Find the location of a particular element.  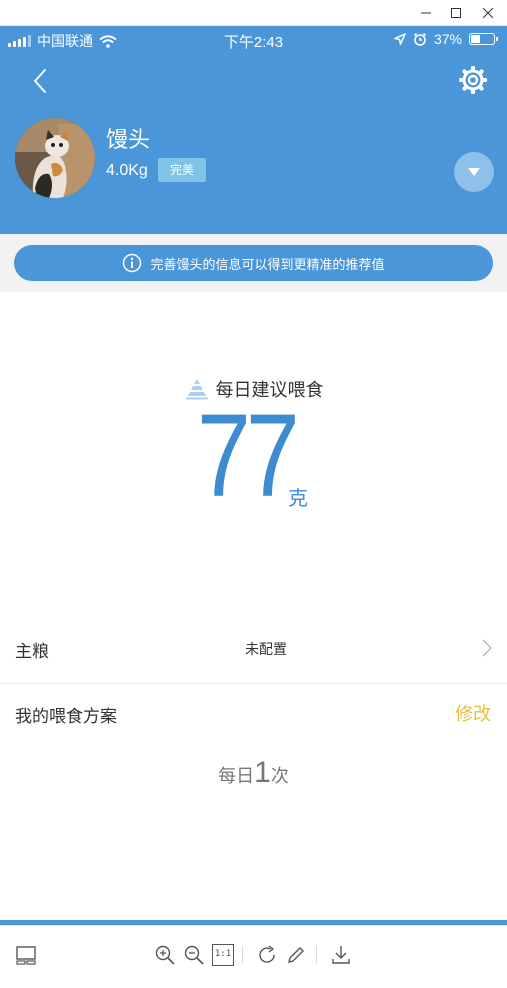

pet-weight: 4.0Kg is located at coordinates (127, 170).